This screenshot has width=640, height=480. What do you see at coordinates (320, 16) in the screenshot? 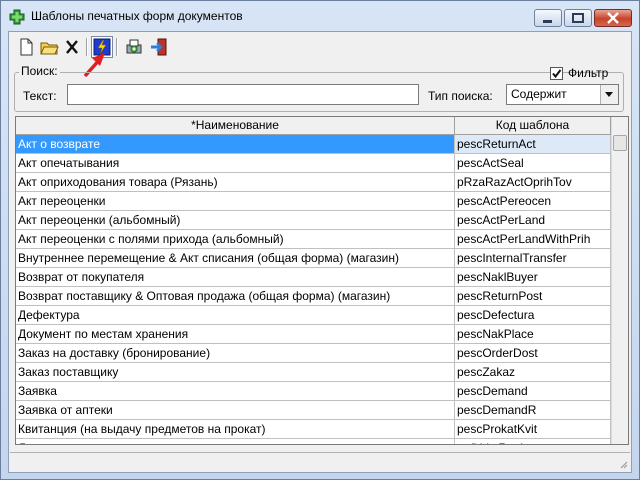
I see `title-bar: Шаблоны печатных форм документов` at bounding box center [320, 16].